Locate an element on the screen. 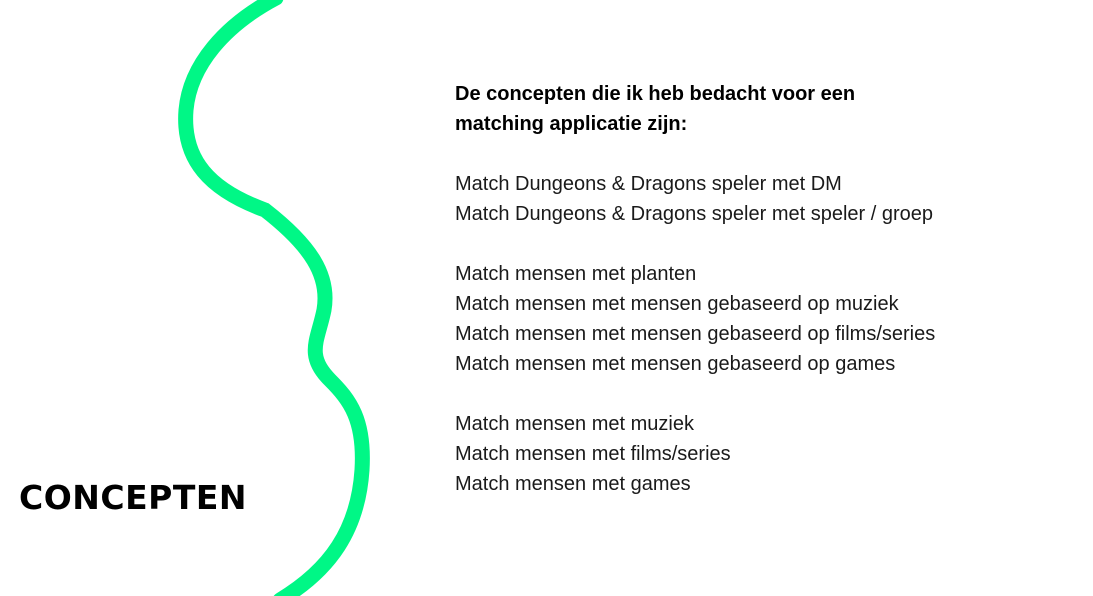  concept-item: Match mensen met games is located at coordinates (573, 484).